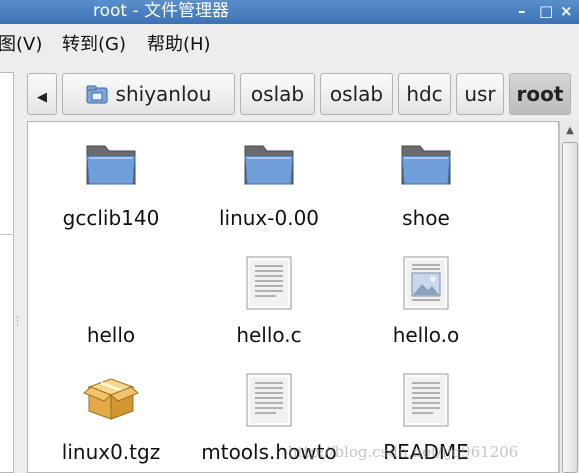  I want to click on file-item-gcclib140: gcclib140, so click(111, 195).